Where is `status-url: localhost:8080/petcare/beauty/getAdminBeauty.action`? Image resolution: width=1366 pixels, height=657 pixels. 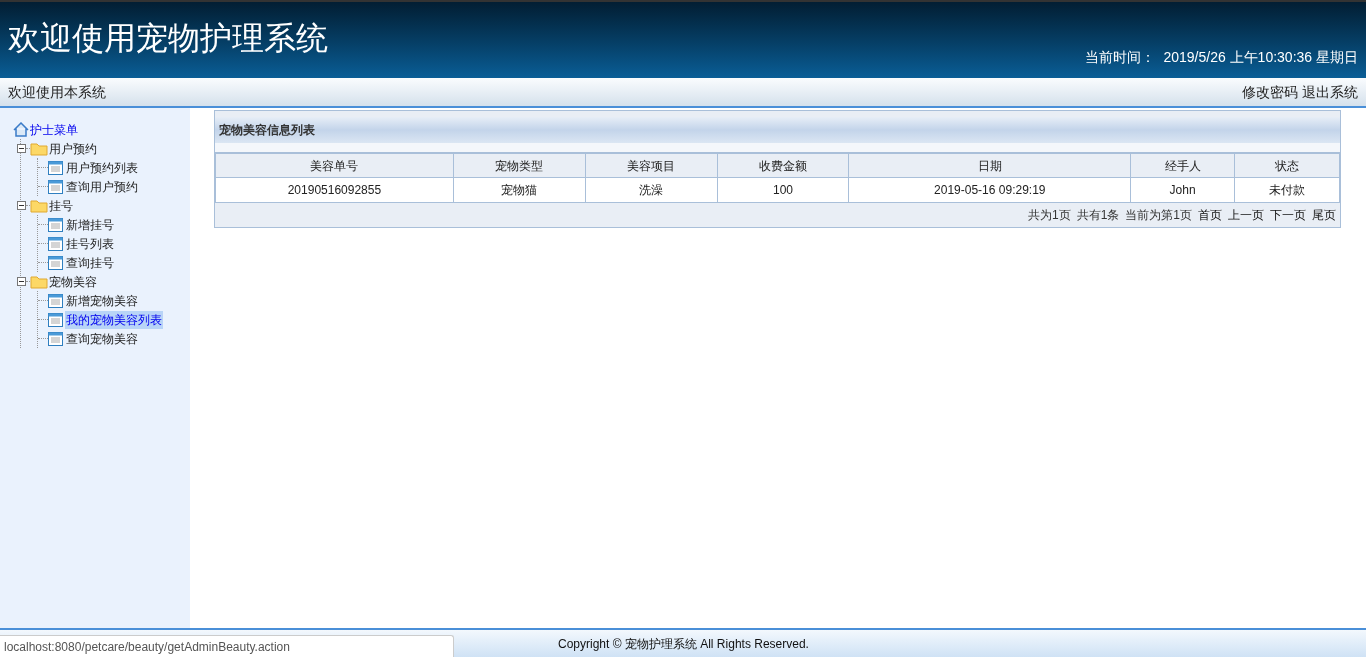
status-url: localhost:8080/petcare/beauty/getAdminBeauty.action is located at coordinates (147, 647).